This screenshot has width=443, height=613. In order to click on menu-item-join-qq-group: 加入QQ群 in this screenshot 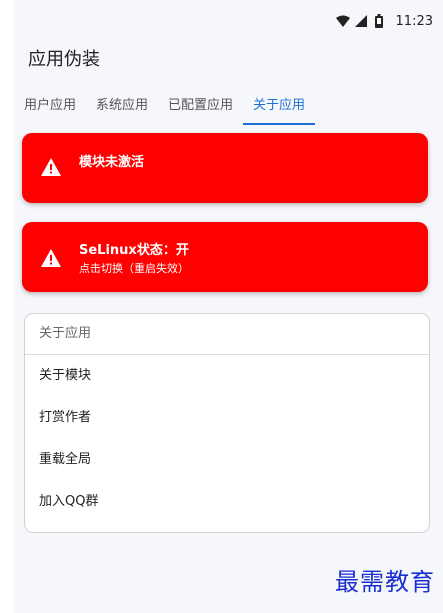, I will do `click(227, 502)`.